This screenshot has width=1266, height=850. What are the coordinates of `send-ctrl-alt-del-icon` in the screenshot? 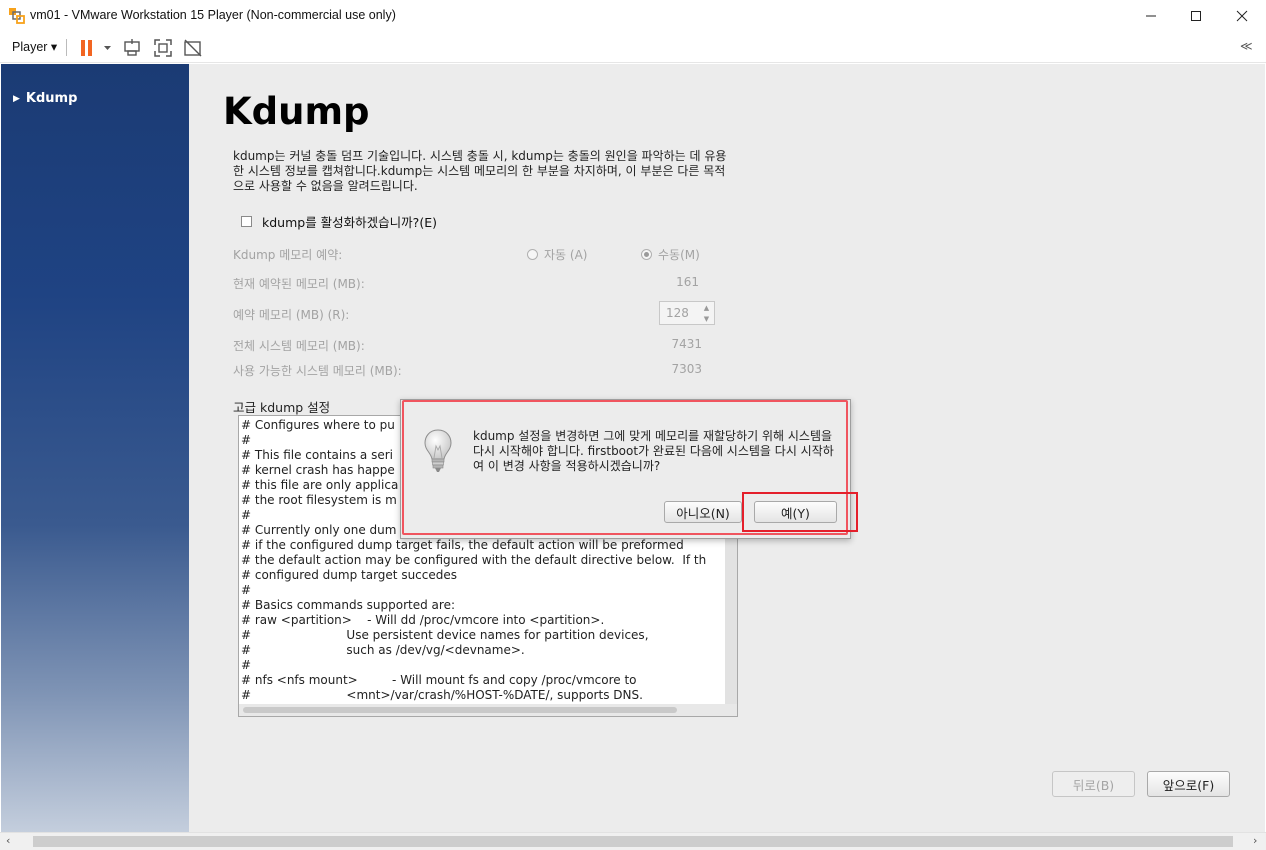 It's located at (133, 48).